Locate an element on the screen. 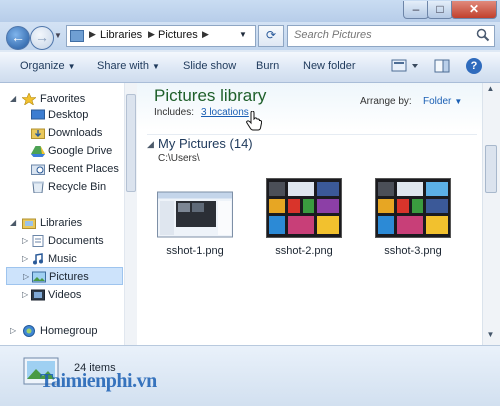 The width and height of the screenshot is (500, 406). recent-places-icon is located at coordinates (38, 169).